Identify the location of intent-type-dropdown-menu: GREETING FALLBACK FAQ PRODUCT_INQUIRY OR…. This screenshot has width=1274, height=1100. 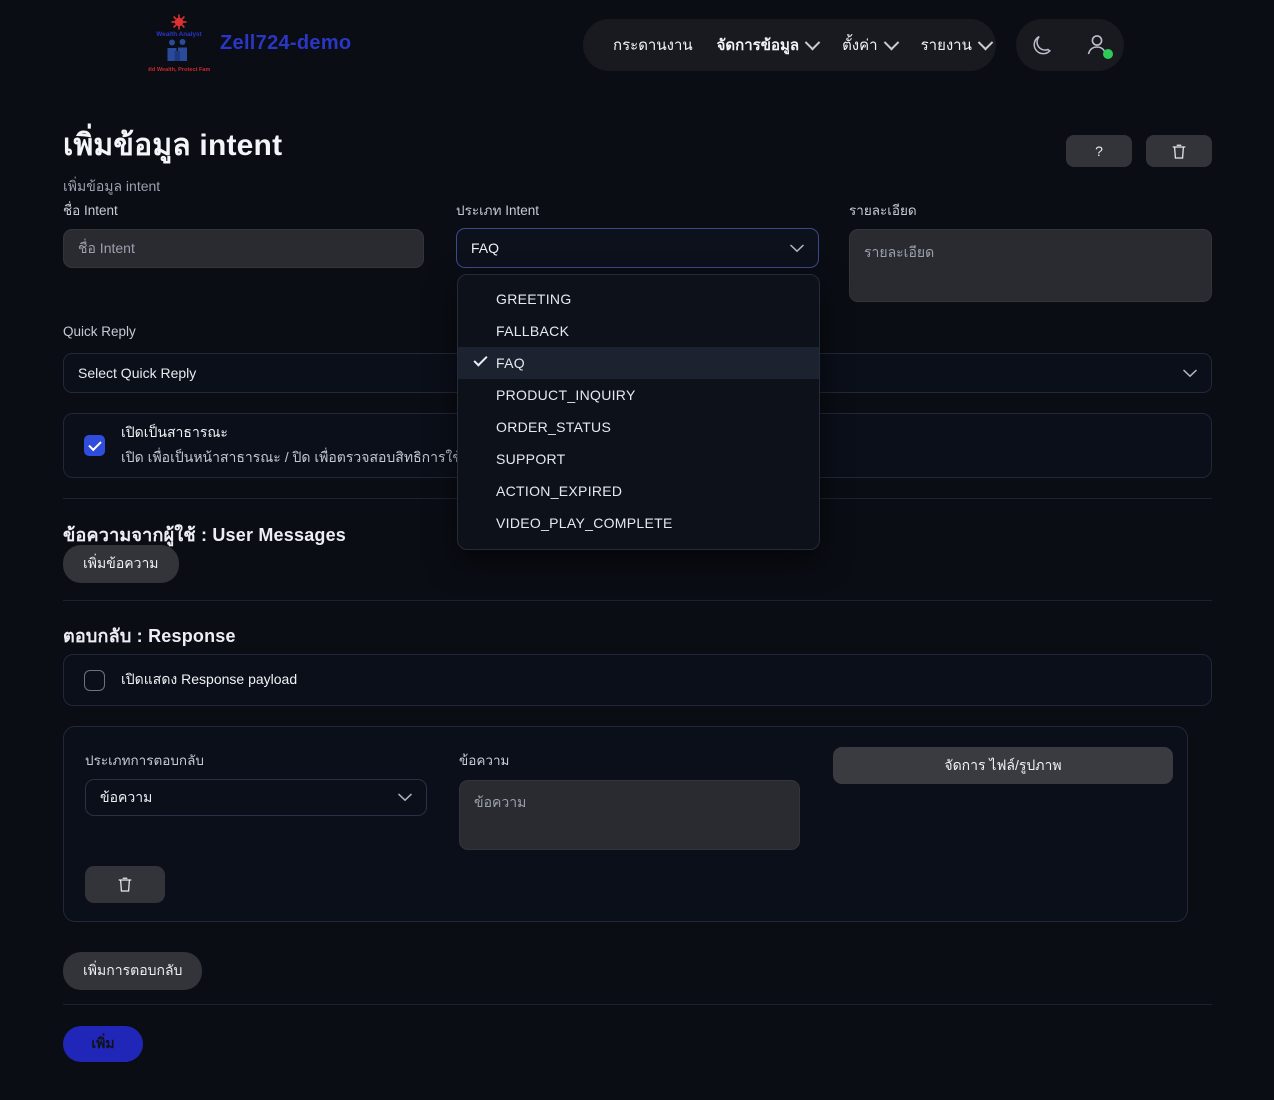
(638, 412).